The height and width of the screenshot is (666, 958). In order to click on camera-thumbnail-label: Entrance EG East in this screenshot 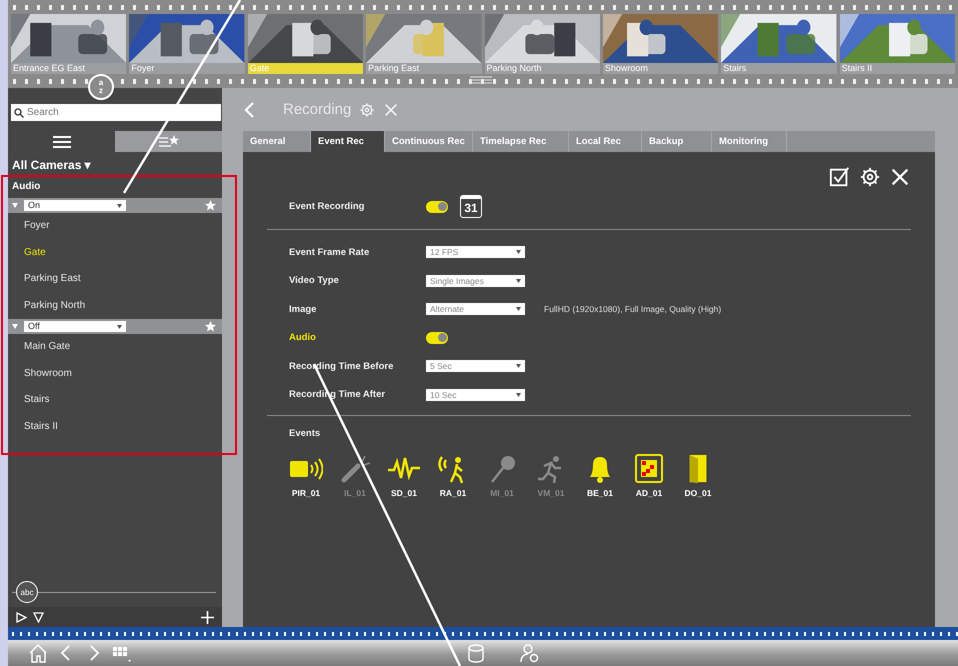, I will do `click(68, 68)`.